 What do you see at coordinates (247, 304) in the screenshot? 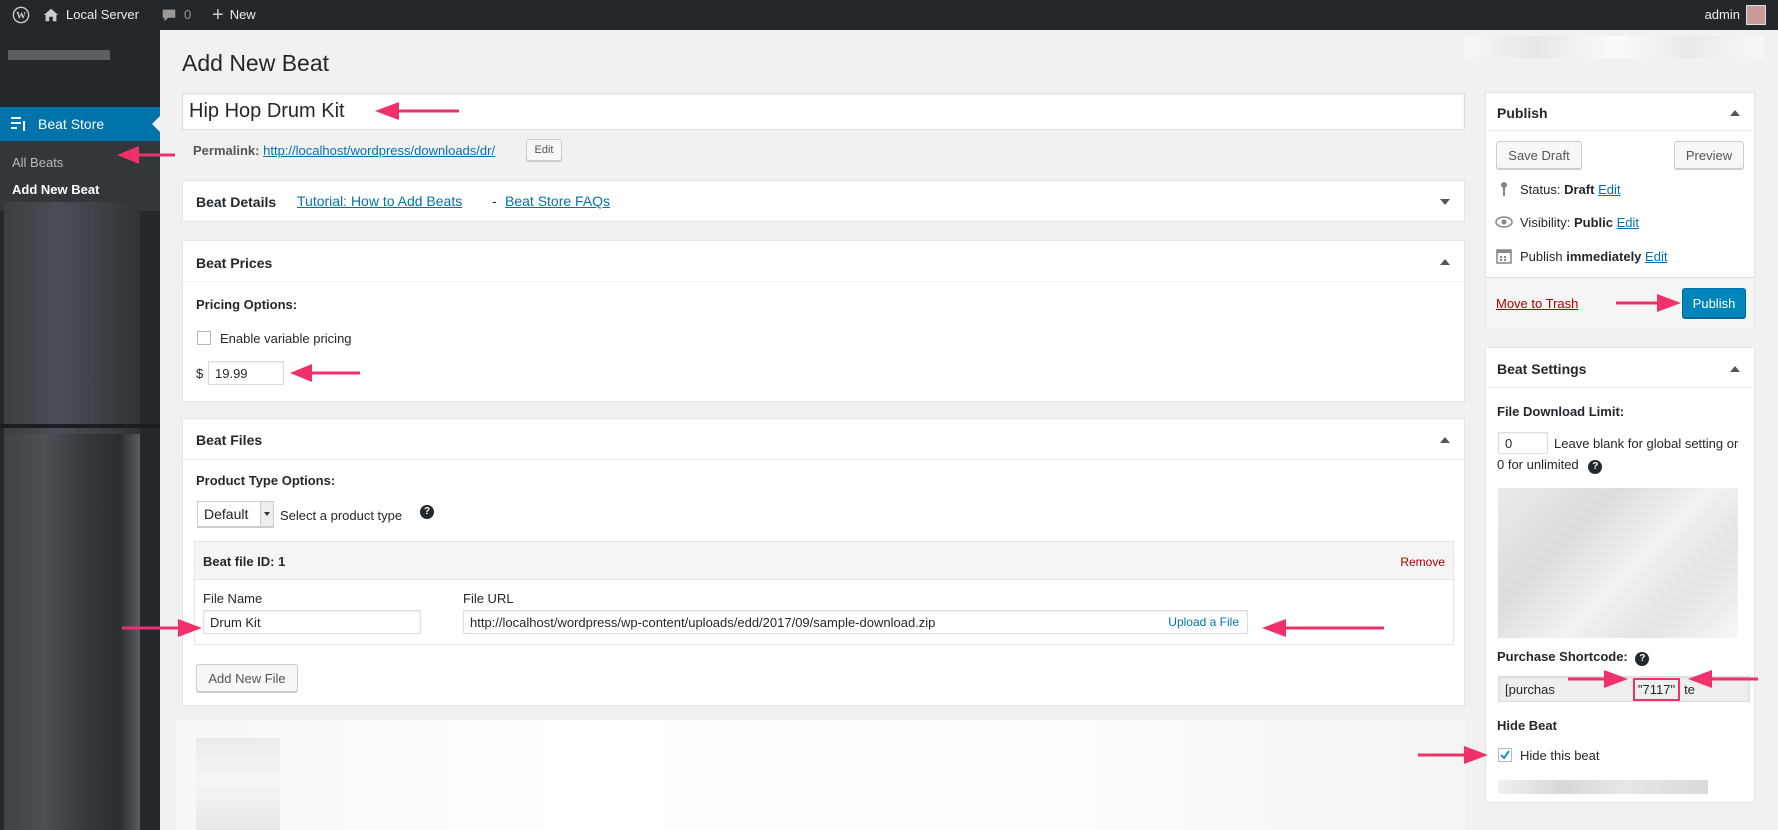
I see `pricing-options-label: Pricing Options:` at bounding box center [247, 304].